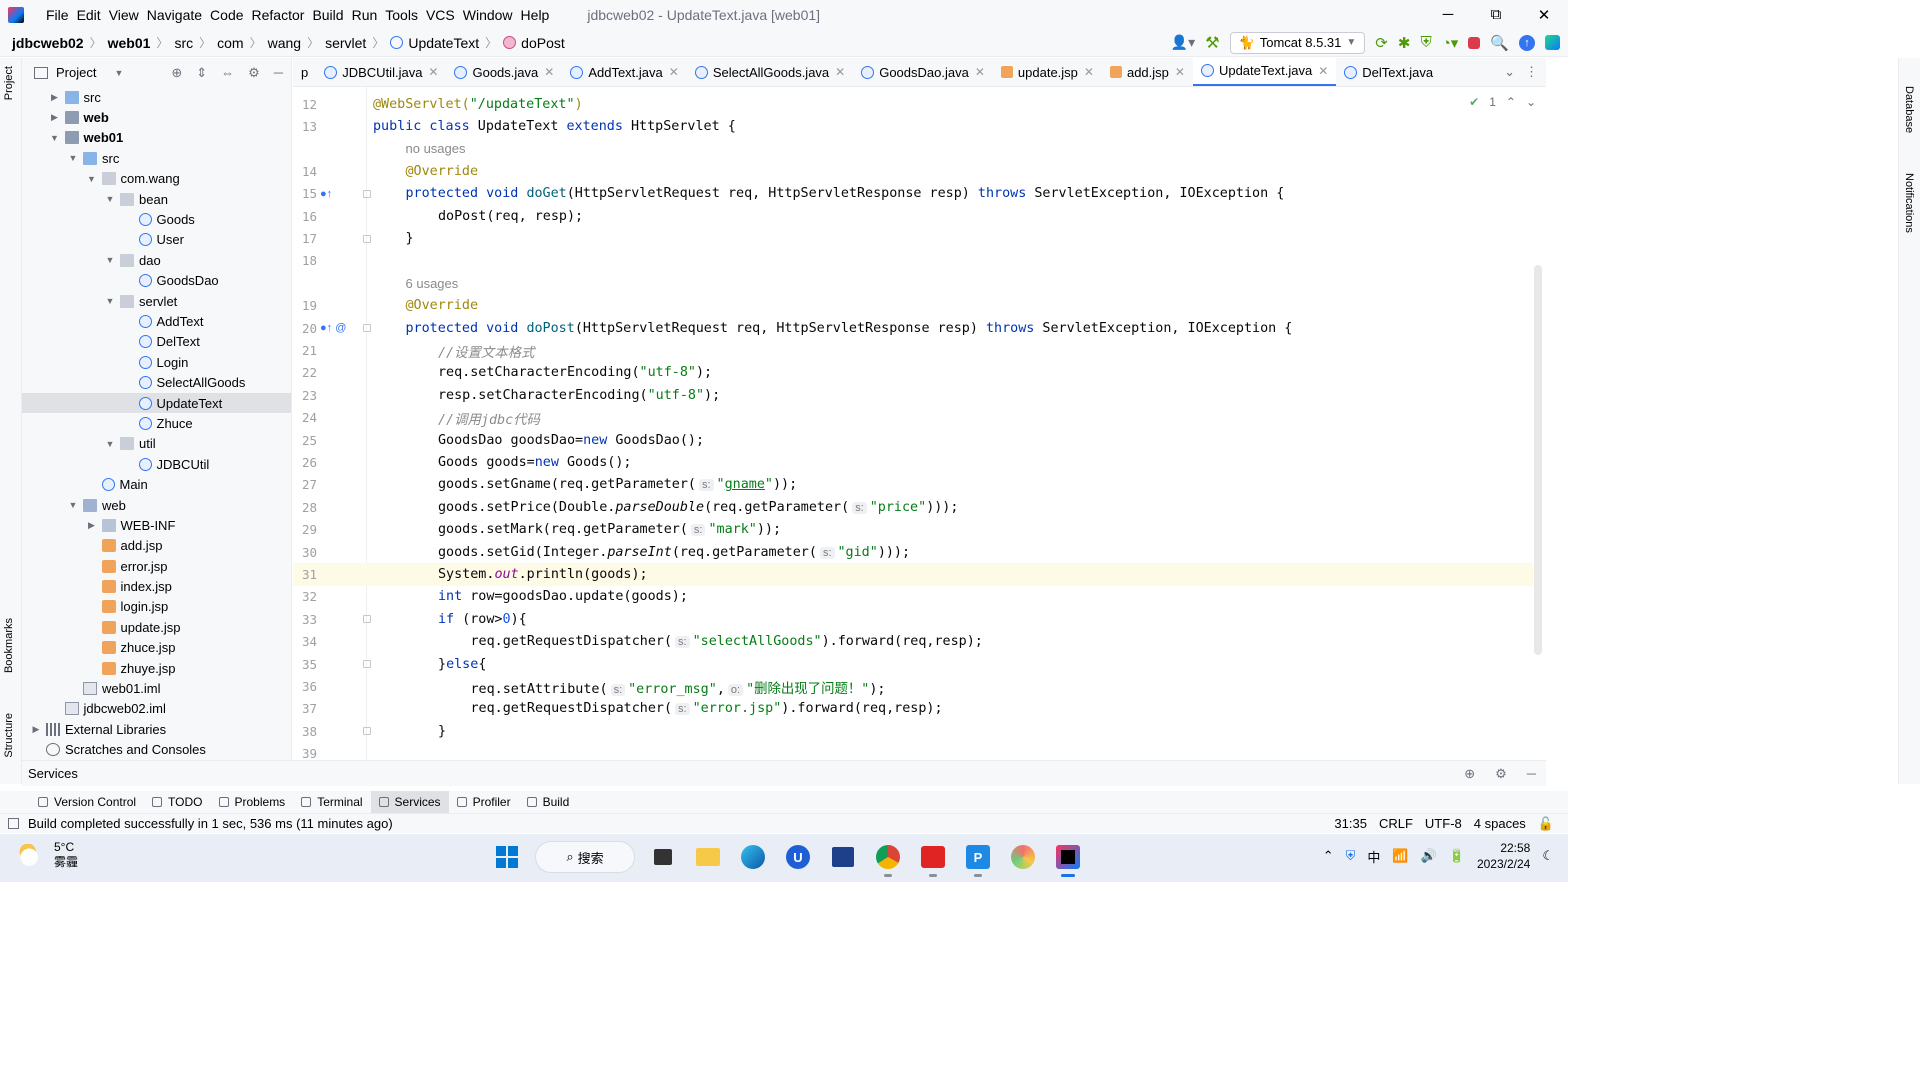 This screenshot has width=1920, height=1080. What do you see at coordinates (278, 73) in the screenshot?
I see `hide-icon: ─` at bounding box center [278, 73].